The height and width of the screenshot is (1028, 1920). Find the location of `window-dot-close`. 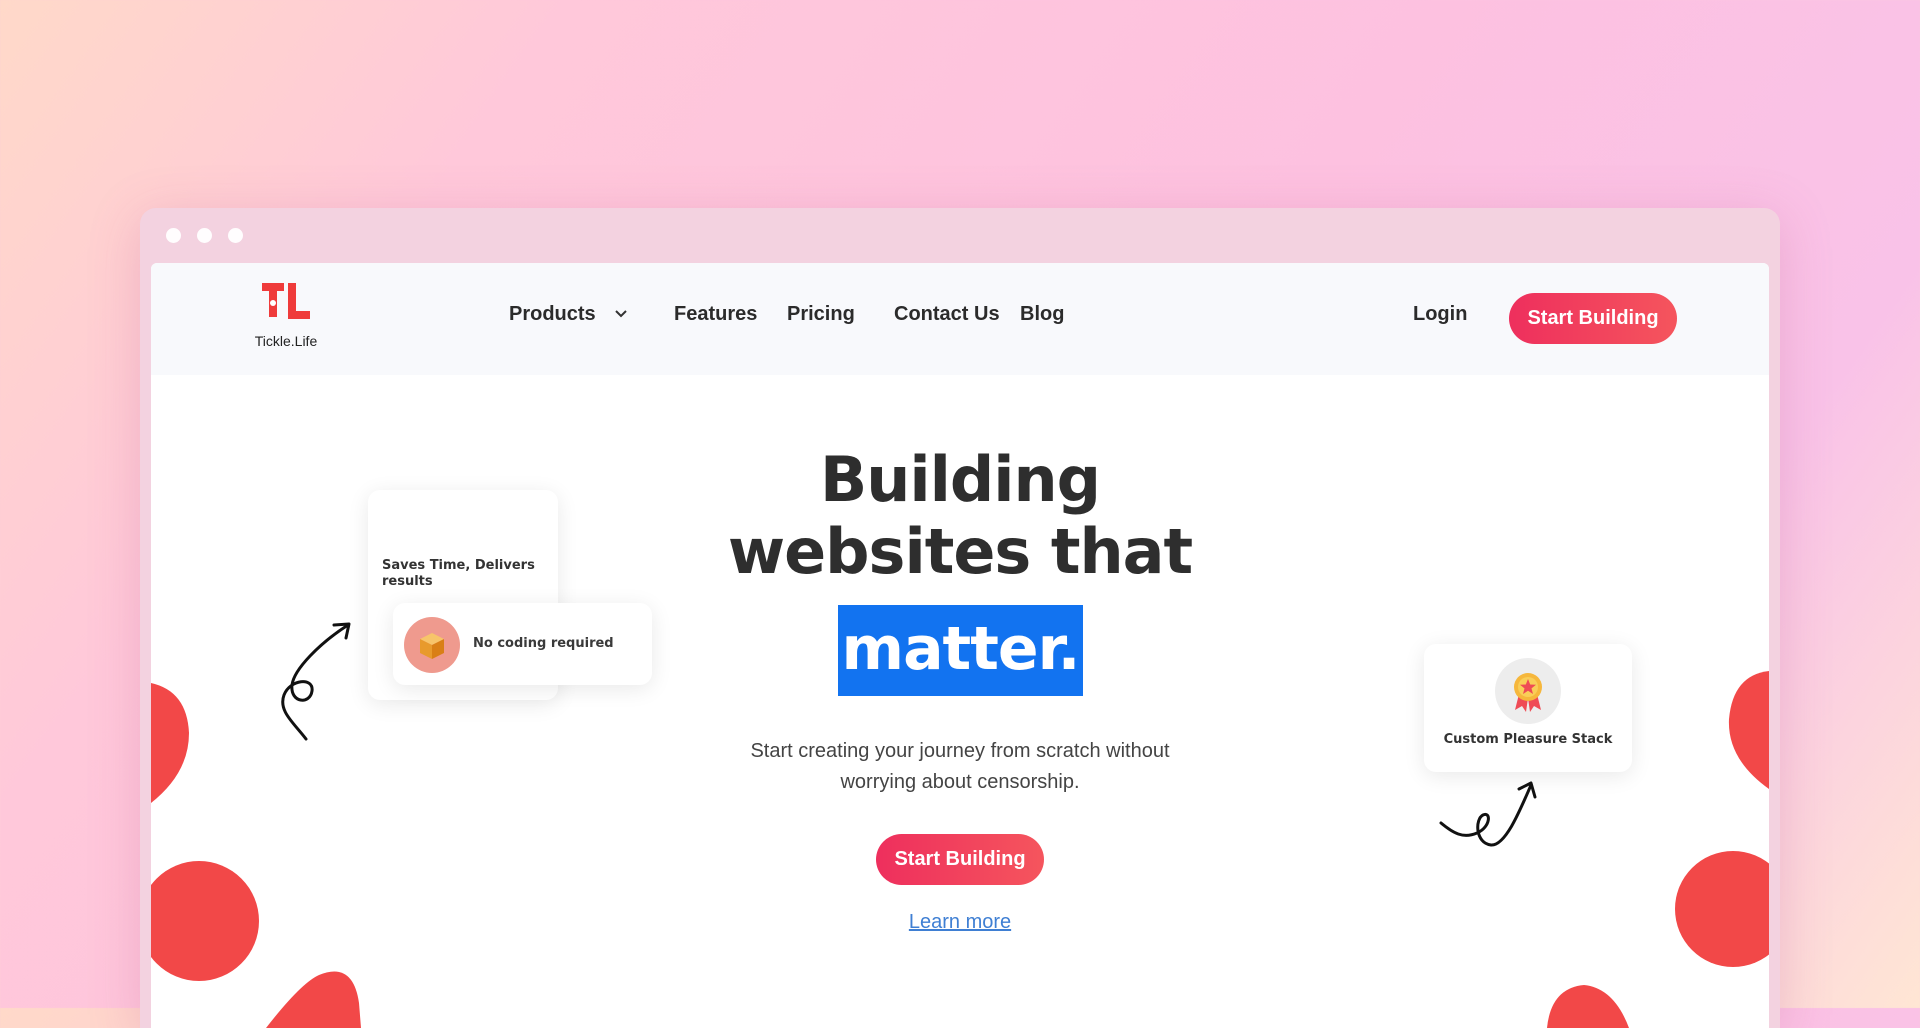

window-dot-close is located at coordinates (173, 235).